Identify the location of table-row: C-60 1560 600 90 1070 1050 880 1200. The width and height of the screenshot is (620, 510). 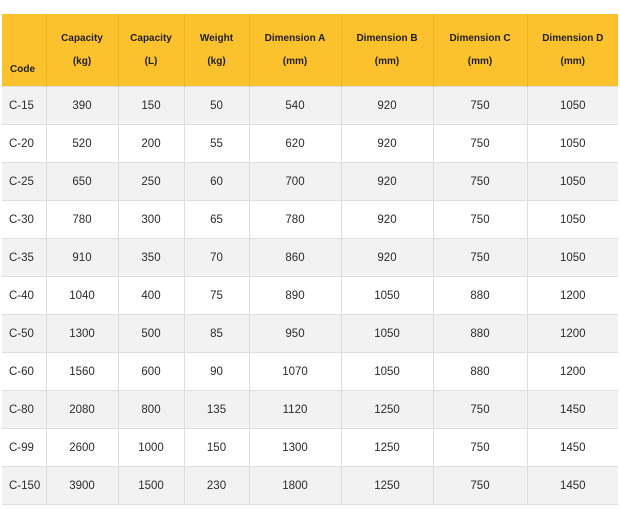
(310, 371).